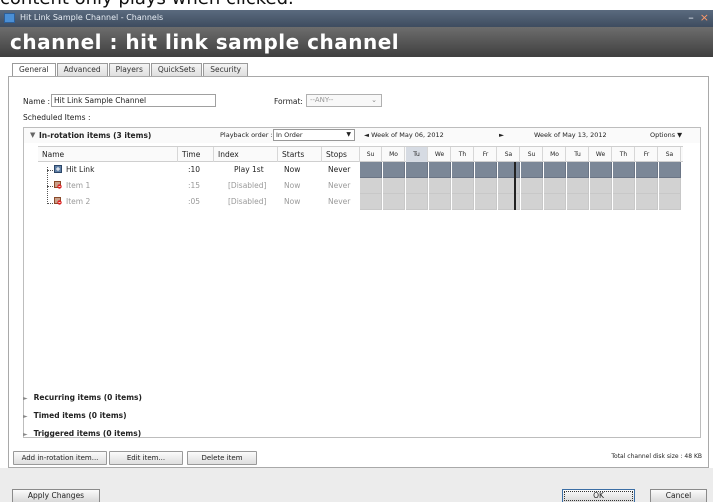  I want to click on chevron-down-icon: ▼, so click(348, 134).